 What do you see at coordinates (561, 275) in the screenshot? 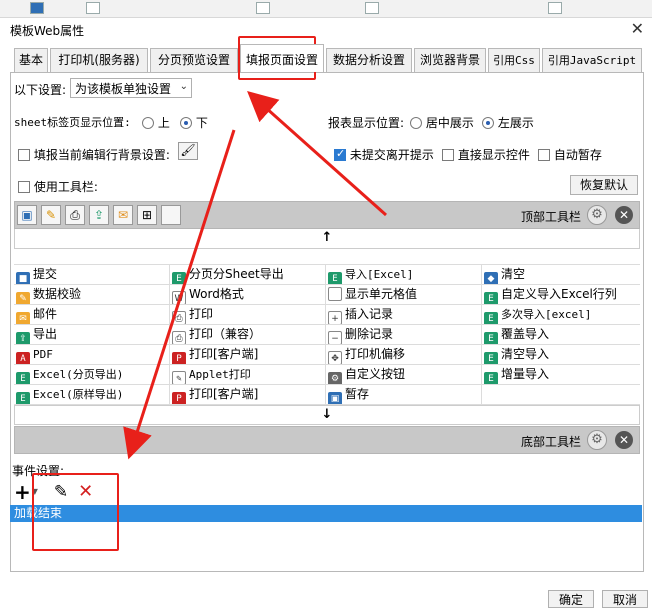
I see `grid-item-clear: ◆ 清空` at bounding box center [561, 275].